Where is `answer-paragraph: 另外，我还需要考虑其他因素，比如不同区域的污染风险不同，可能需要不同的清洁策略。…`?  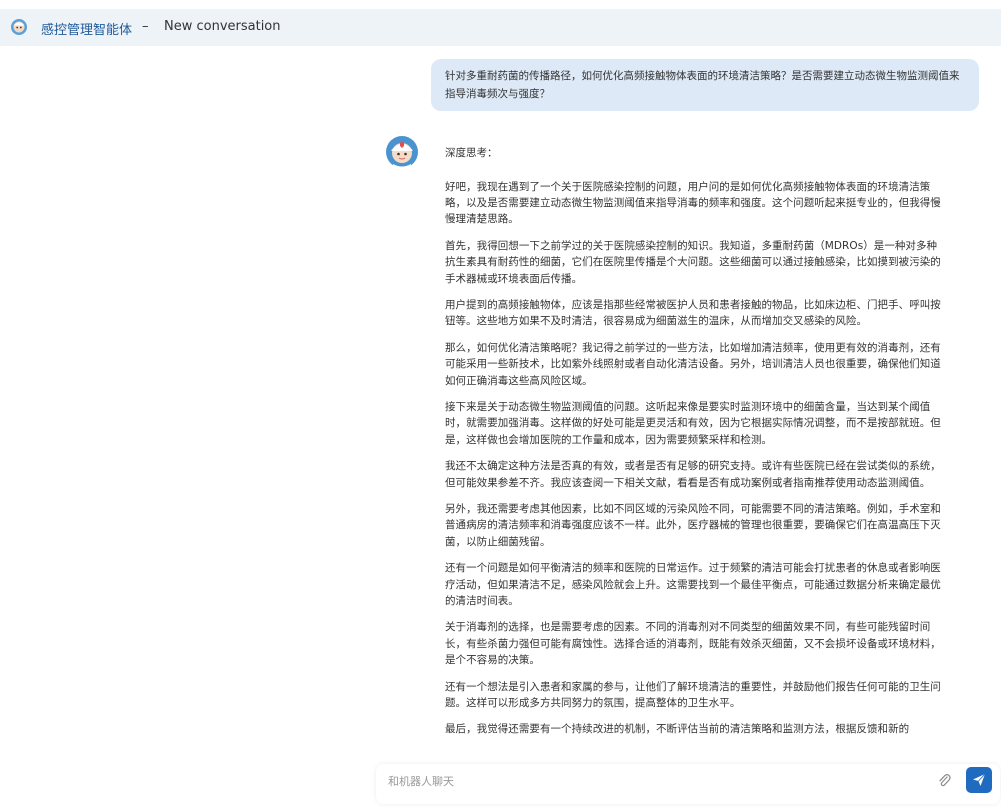 answer-paragraph: 另外，我还需要考虑其他因素，比如不同区域的污染风险不同，可能需要不同的清洁策略。… is located at coordinates (693, 525).